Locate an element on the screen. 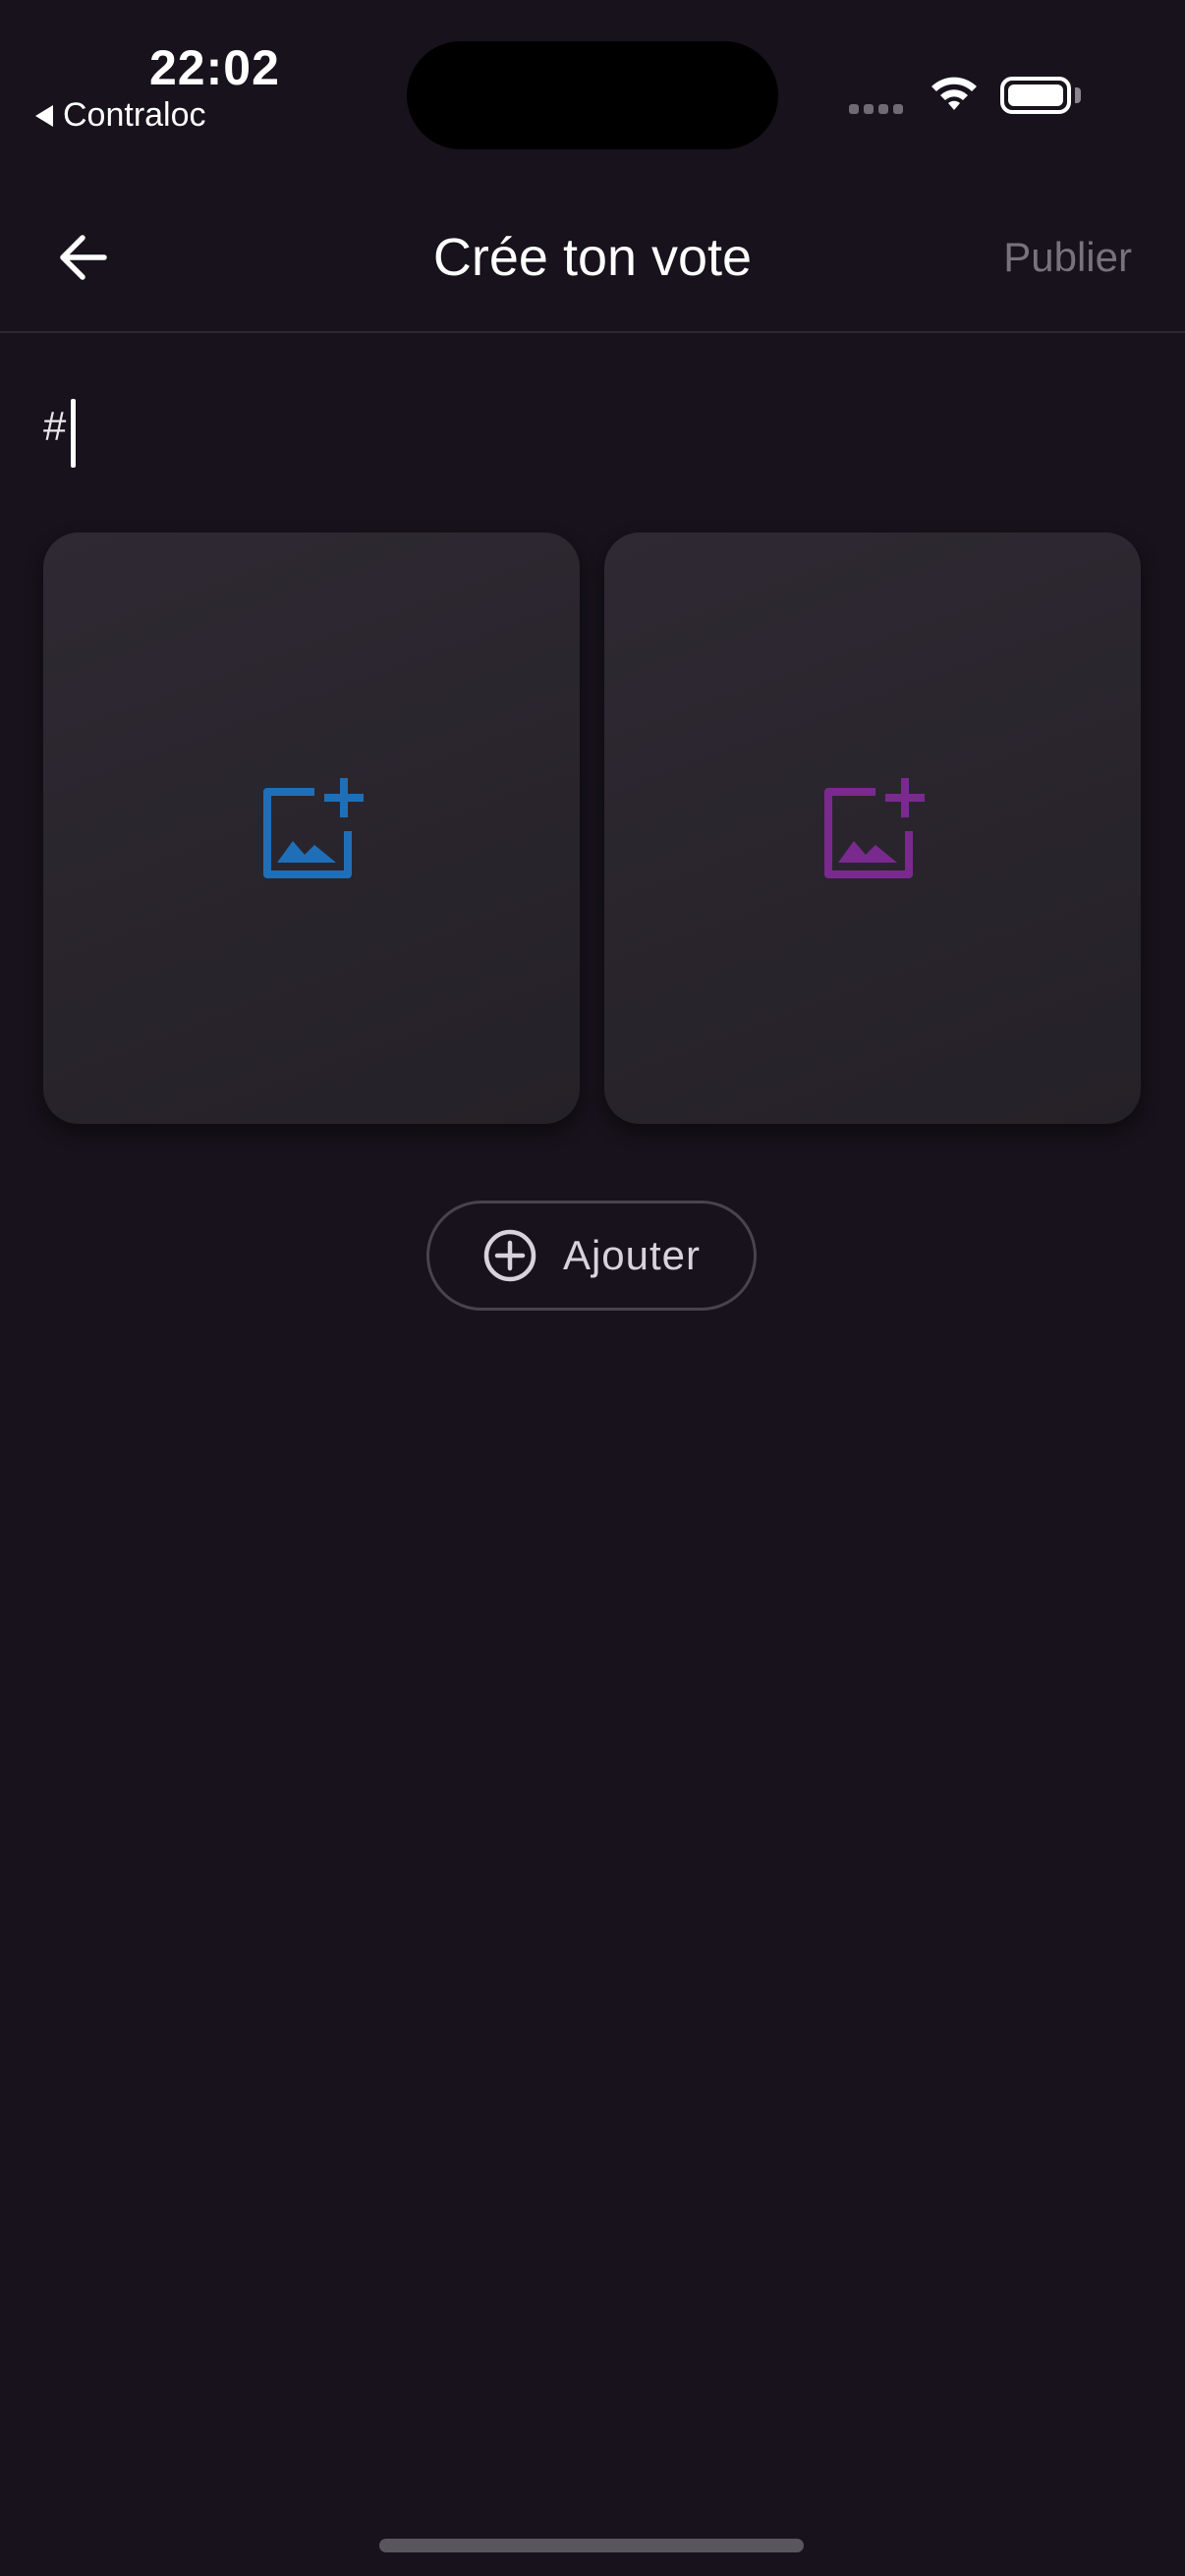 This screenshot has height=2576, width=1185. signal-icon is located at coordinates (876, 109).